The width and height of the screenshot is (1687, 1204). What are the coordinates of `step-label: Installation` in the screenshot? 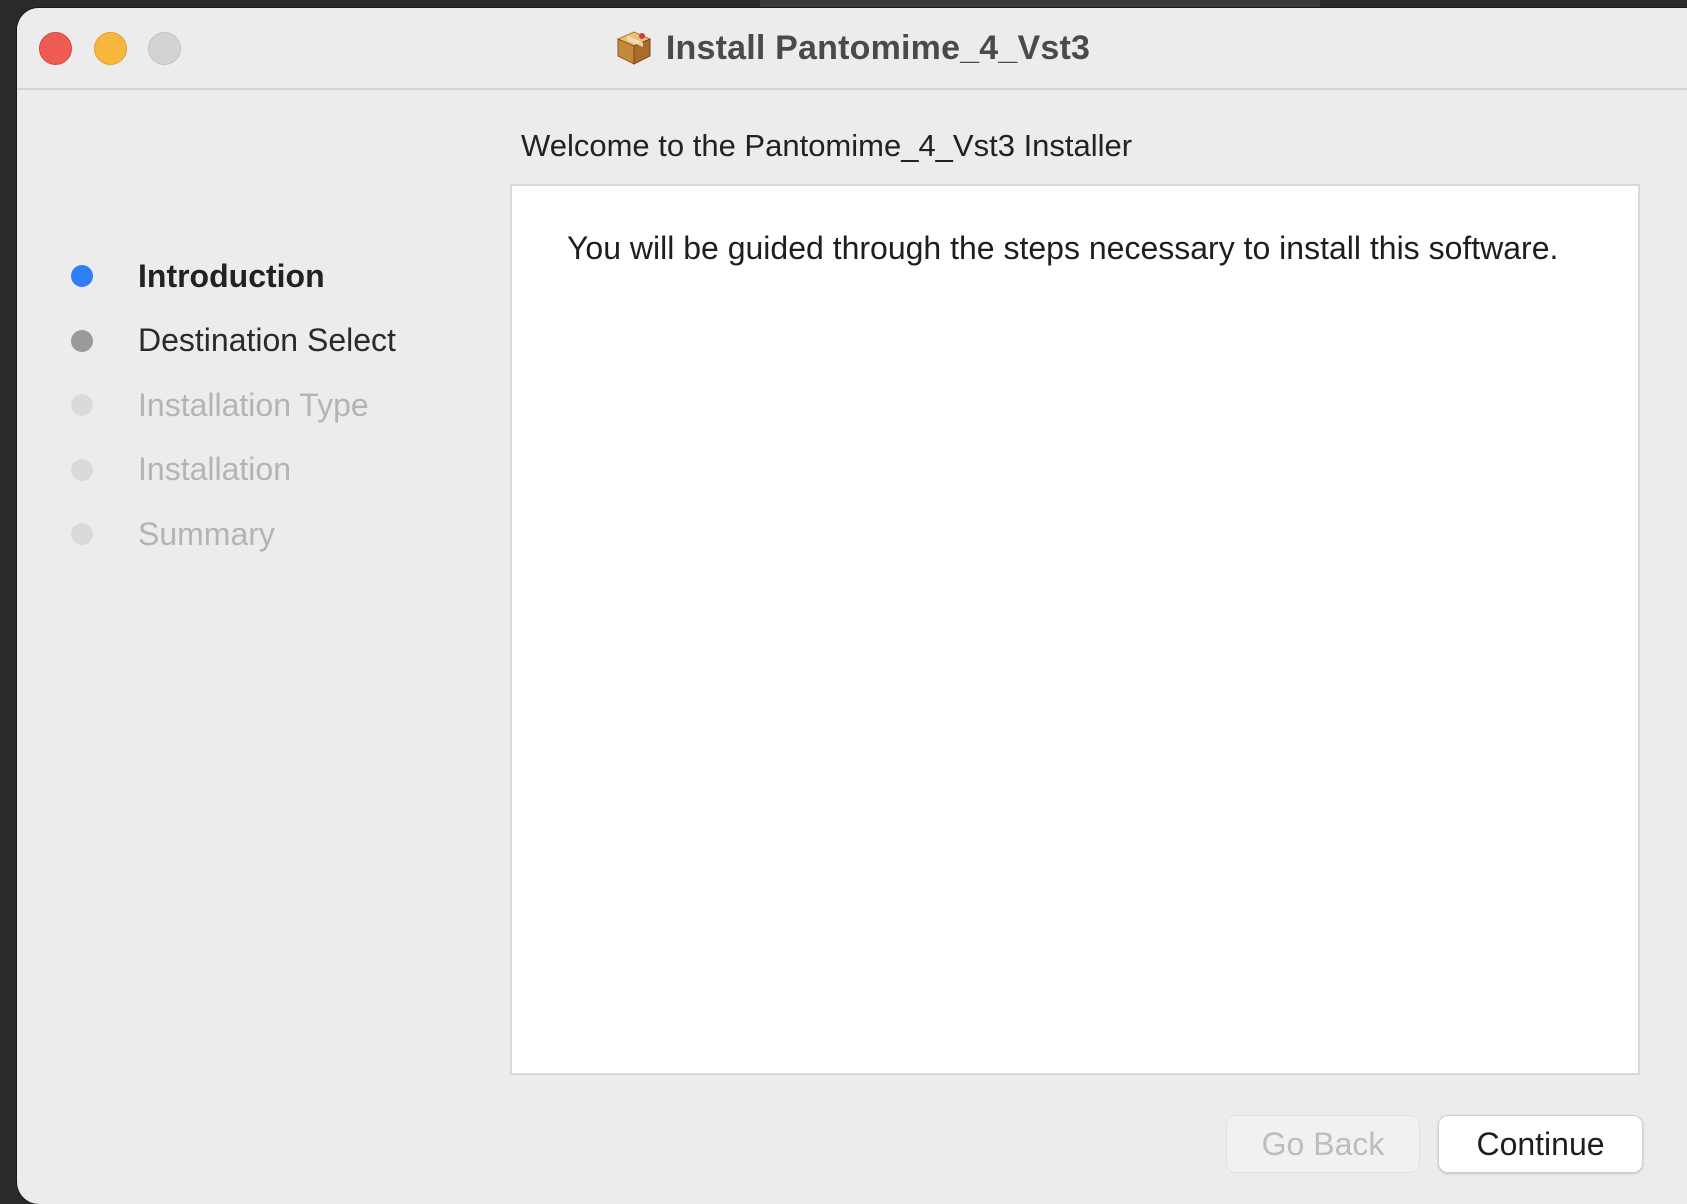 It's located at (214, 469).